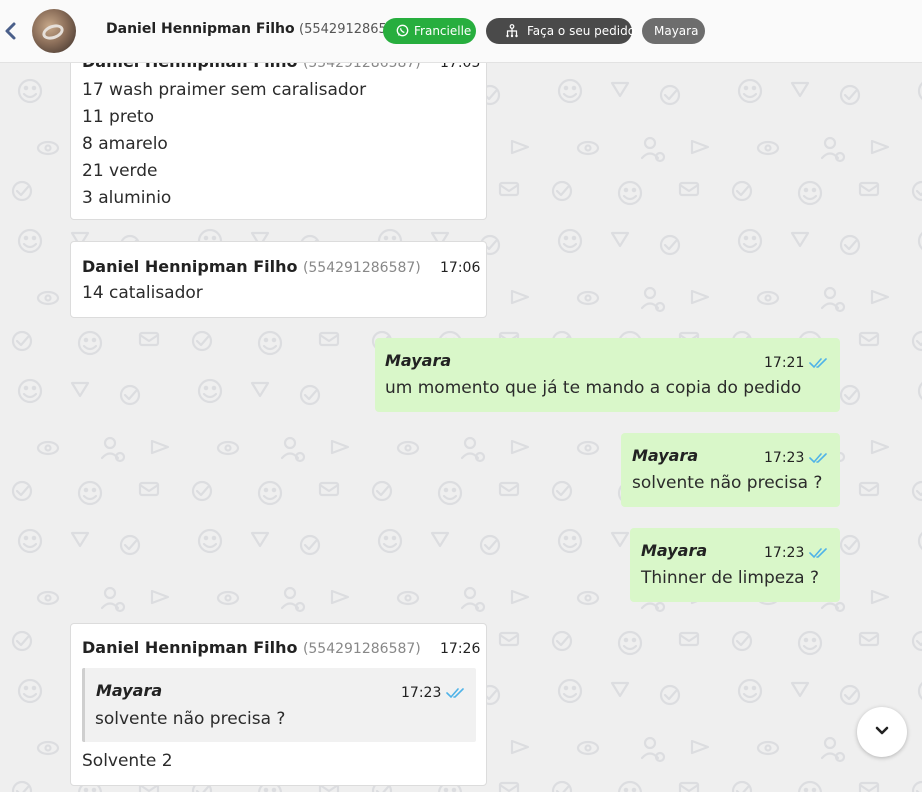 Image resolution: width=922 pixels, height=792 pixels. I want to click on tag-mayara: Mayara, so click(673, 31).